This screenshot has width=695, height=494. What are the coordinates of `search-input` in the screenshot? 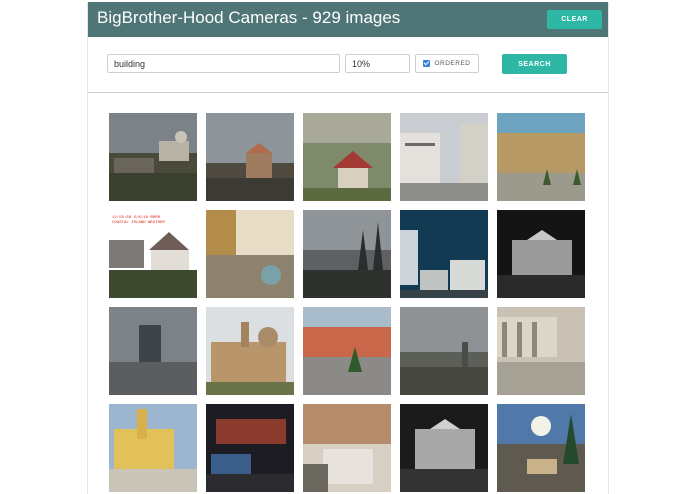 It's located at (223, 63).